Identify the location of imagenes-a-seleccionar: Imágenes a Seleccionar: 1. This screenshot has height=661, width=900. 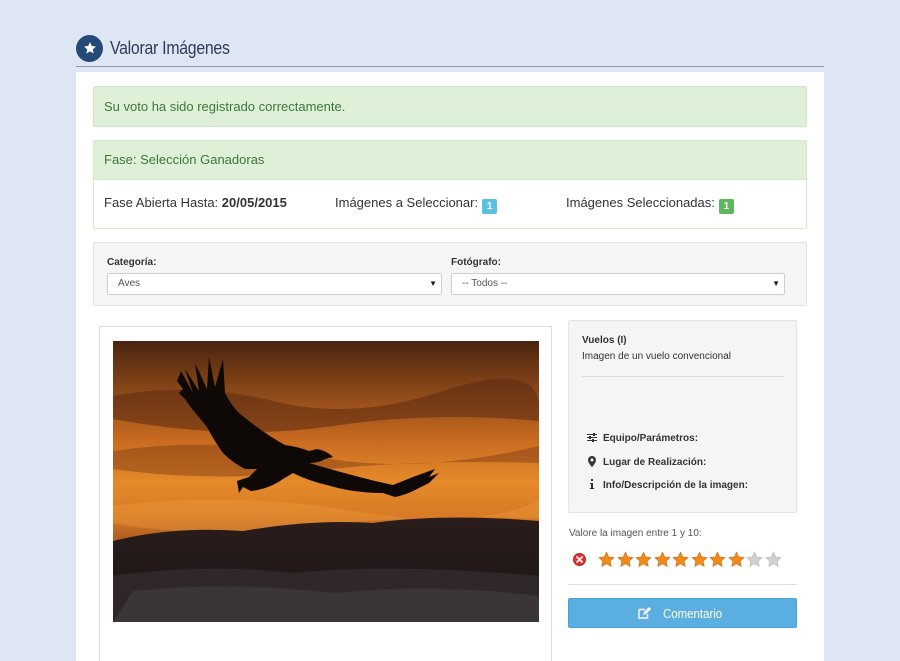
(416, 204).